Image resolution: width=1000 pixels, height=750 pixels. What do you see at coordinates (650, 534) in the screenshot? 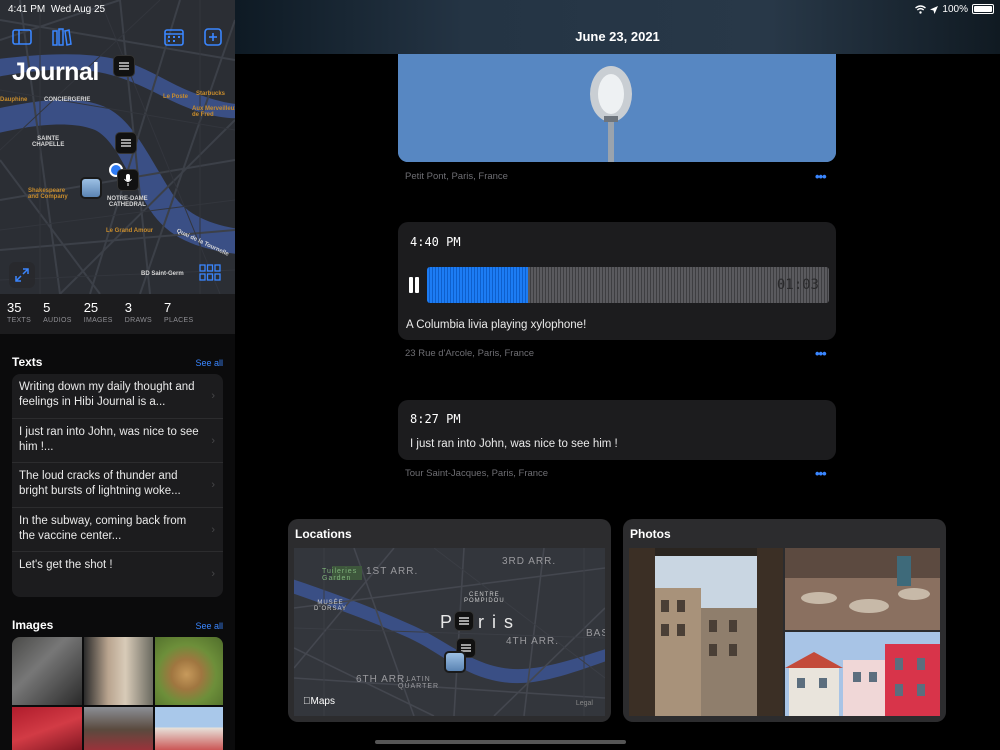
I see `photos-widget-title: Photos` at bounding box center [650, 534].